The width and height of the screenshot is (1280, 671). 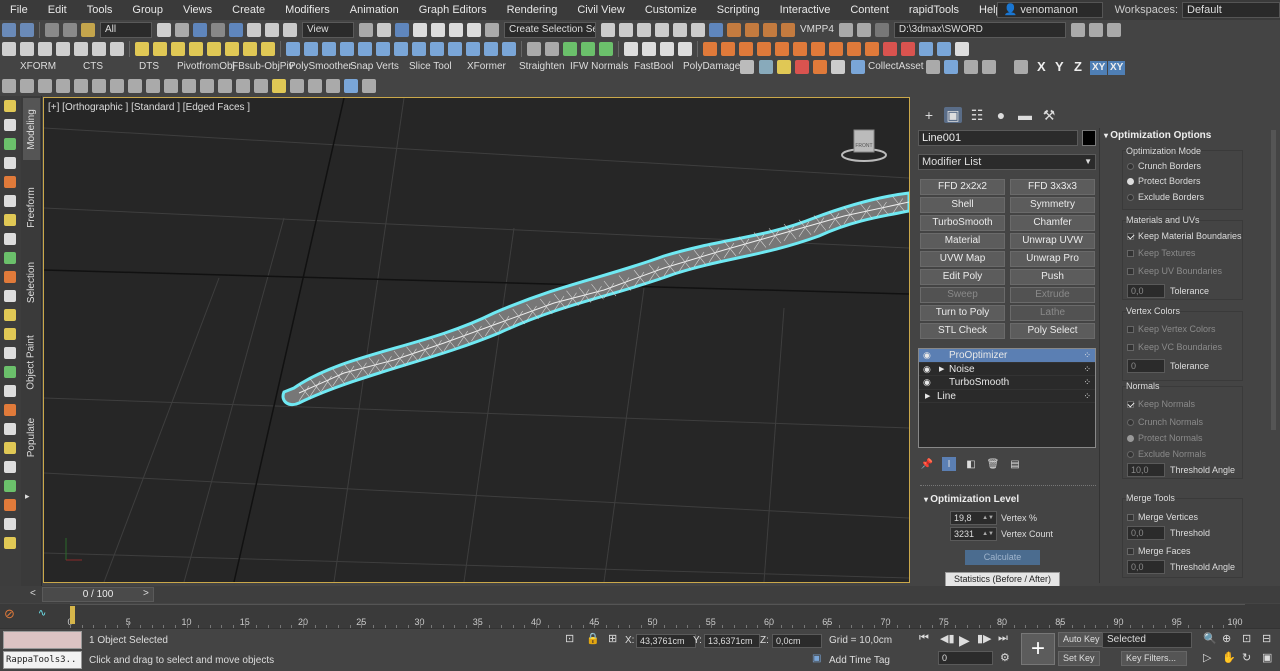 What do you see at coordinates (1002, 579) in the screenshot?
I see `statistics-button: Statistics (Before / After)` at bounding box center [1002, 579].